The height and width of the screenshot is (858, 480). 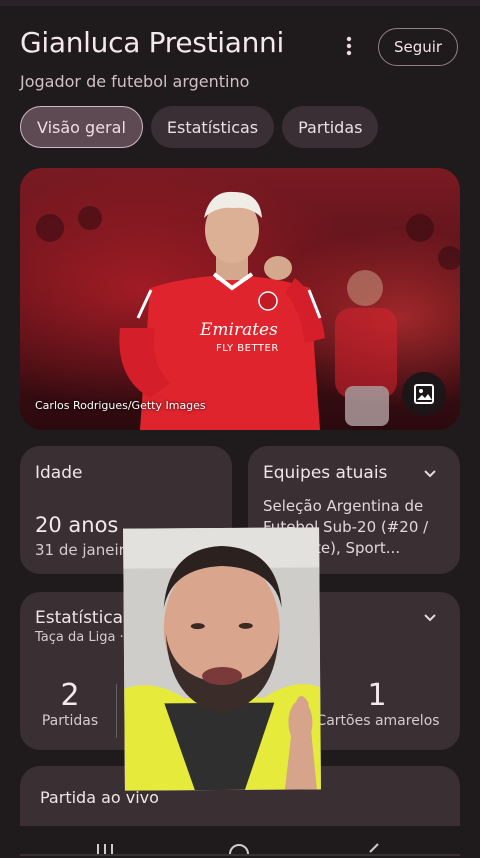 What do you see at coordinates (152, 42) in the screenshot?
I see `page-title: Gianluca Prestianni` at bounding box center [152, 42].